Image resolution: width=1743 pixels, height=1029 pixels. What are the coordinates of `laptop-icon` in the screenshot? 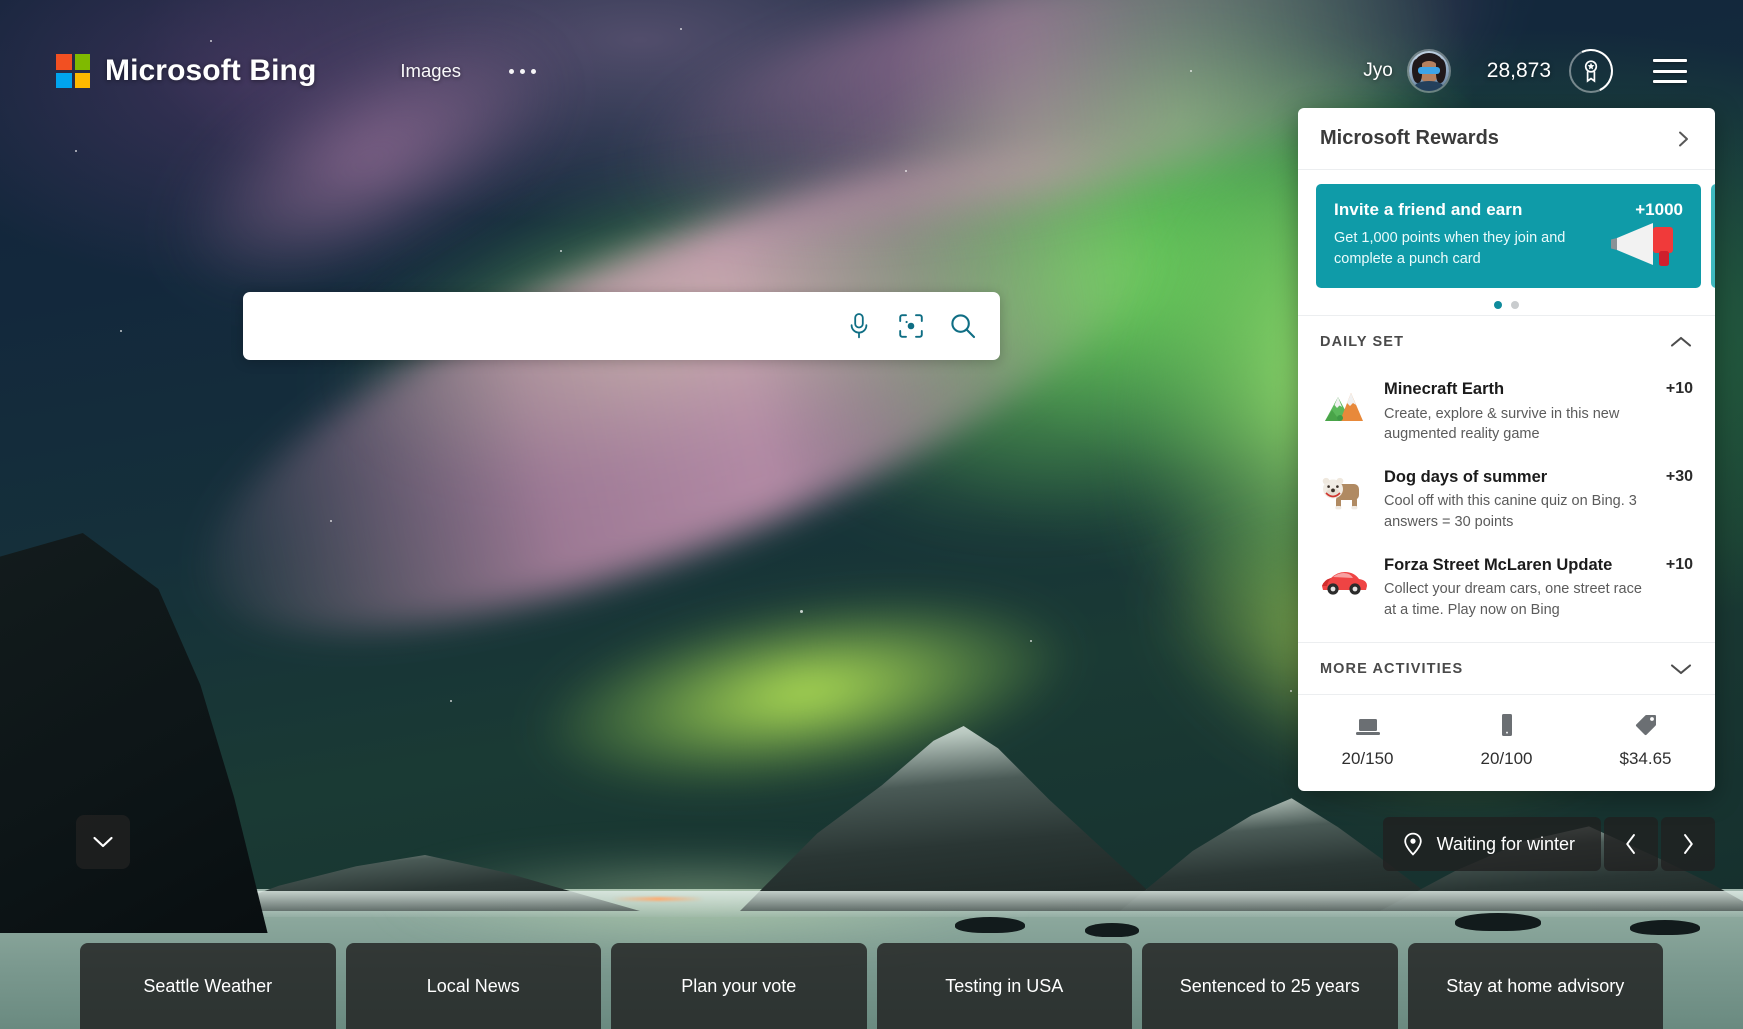 It's located at (1368, 725).